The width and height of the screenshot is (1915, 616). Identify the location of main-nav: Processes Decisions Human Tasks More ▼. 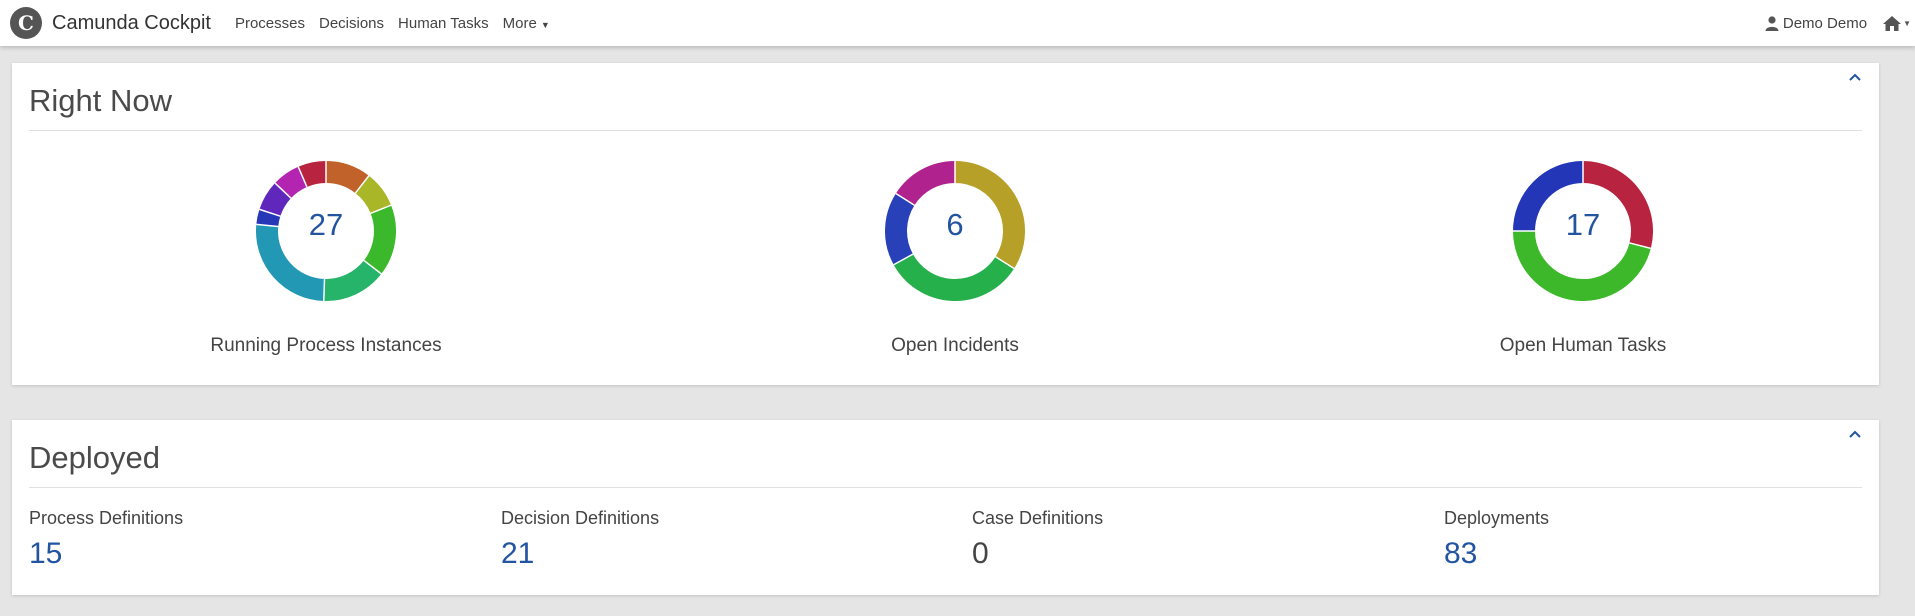
(399, 23).